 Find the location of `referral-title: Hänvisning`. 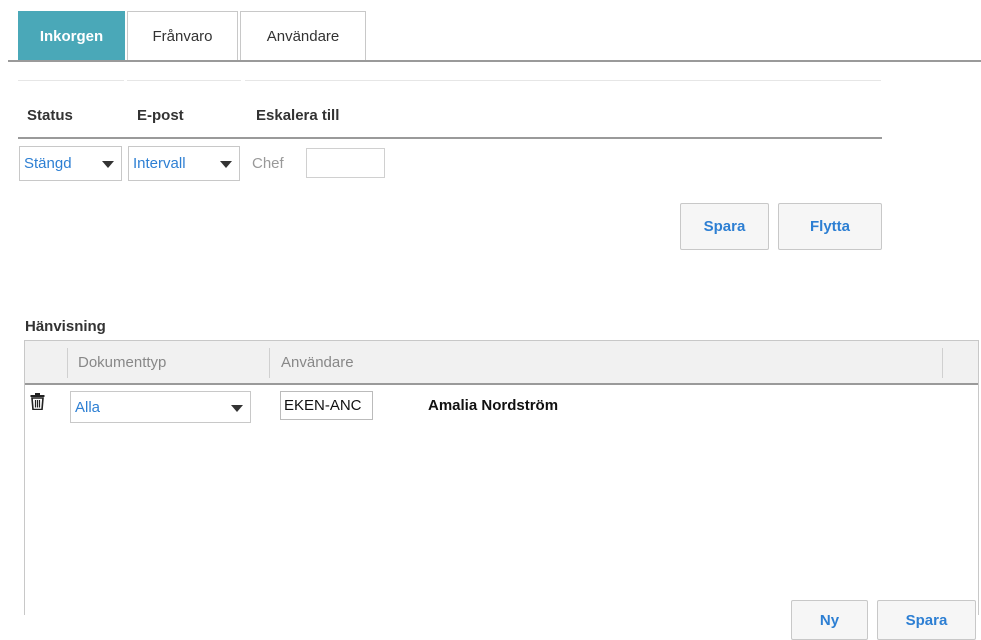

referral-title: Hänvisning is located at coordinates (65, 326).